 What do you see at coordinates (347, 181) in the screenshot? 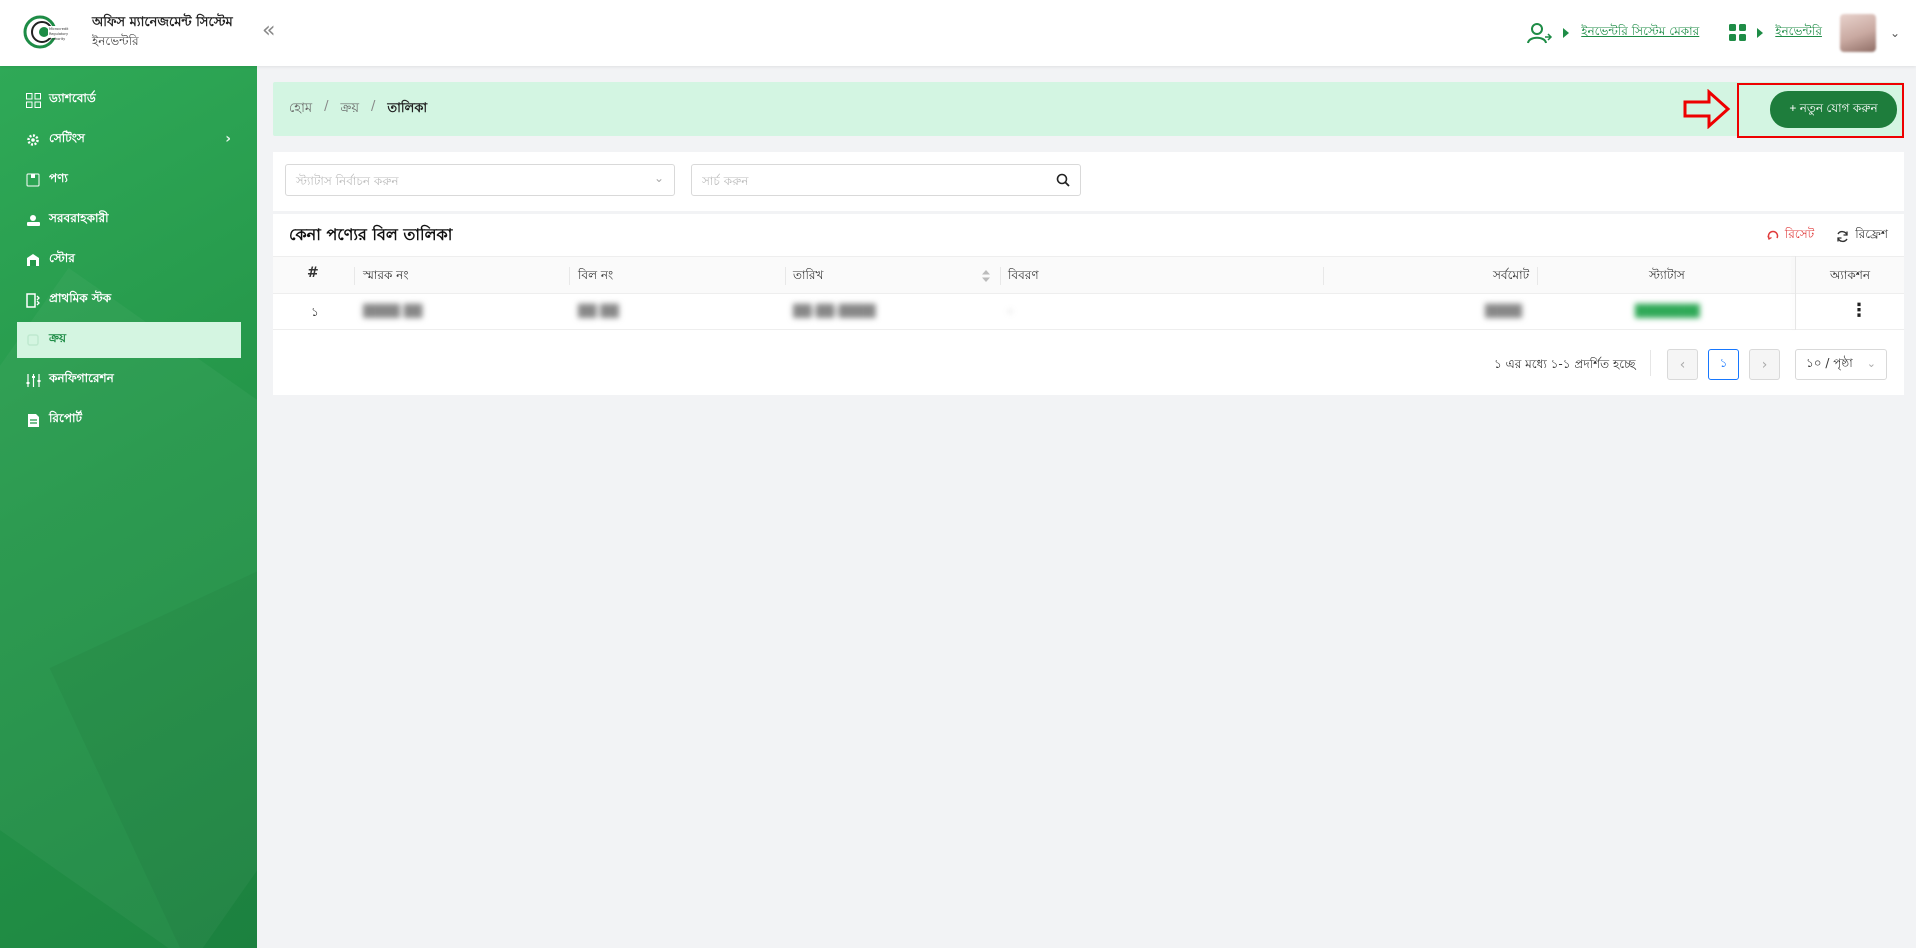
I see `status-select-placeholder: স্ট্যাটাস নির্বাচন করুন` at bounding box center [347, 181].